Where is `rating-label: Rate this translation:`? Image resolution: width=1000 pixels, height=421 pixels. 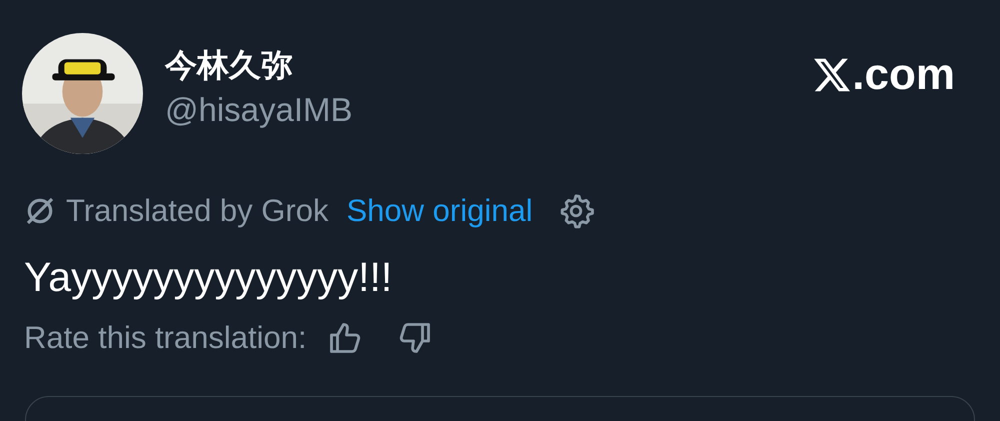
rating-label: Rate this translation: is located at coordinates (165, 338).